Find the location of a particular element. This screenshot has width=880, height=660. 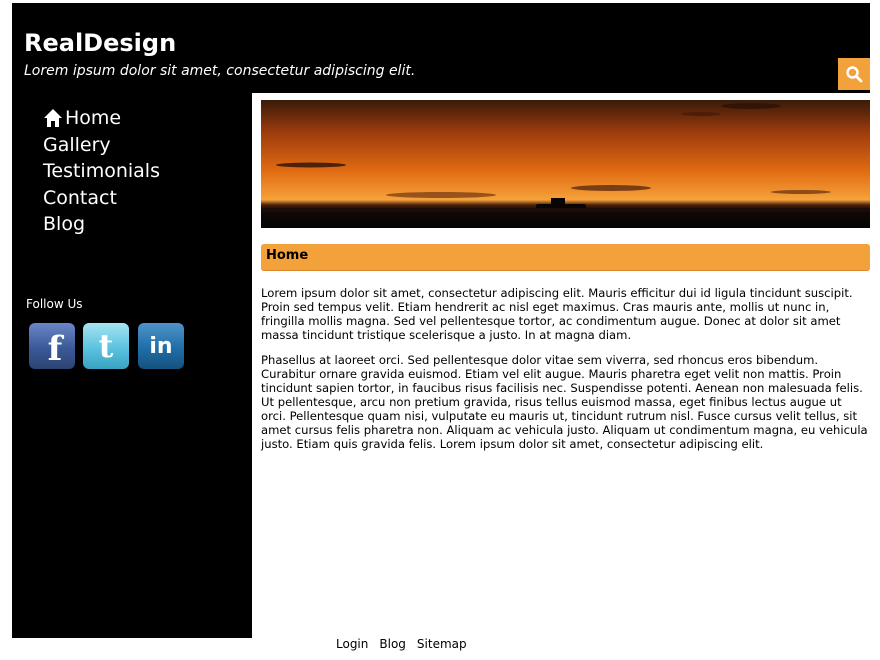

linkedin-icon: in is located at coordinates (161, 346).